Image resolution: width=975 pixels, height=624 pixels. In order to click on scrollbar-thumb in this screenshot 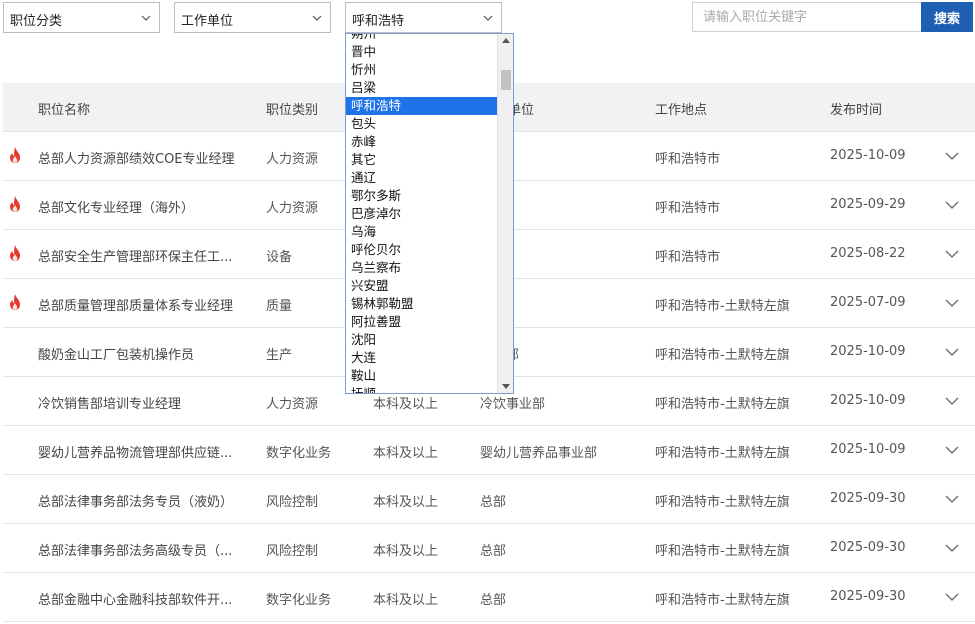, I will do `click(506, 80)`.